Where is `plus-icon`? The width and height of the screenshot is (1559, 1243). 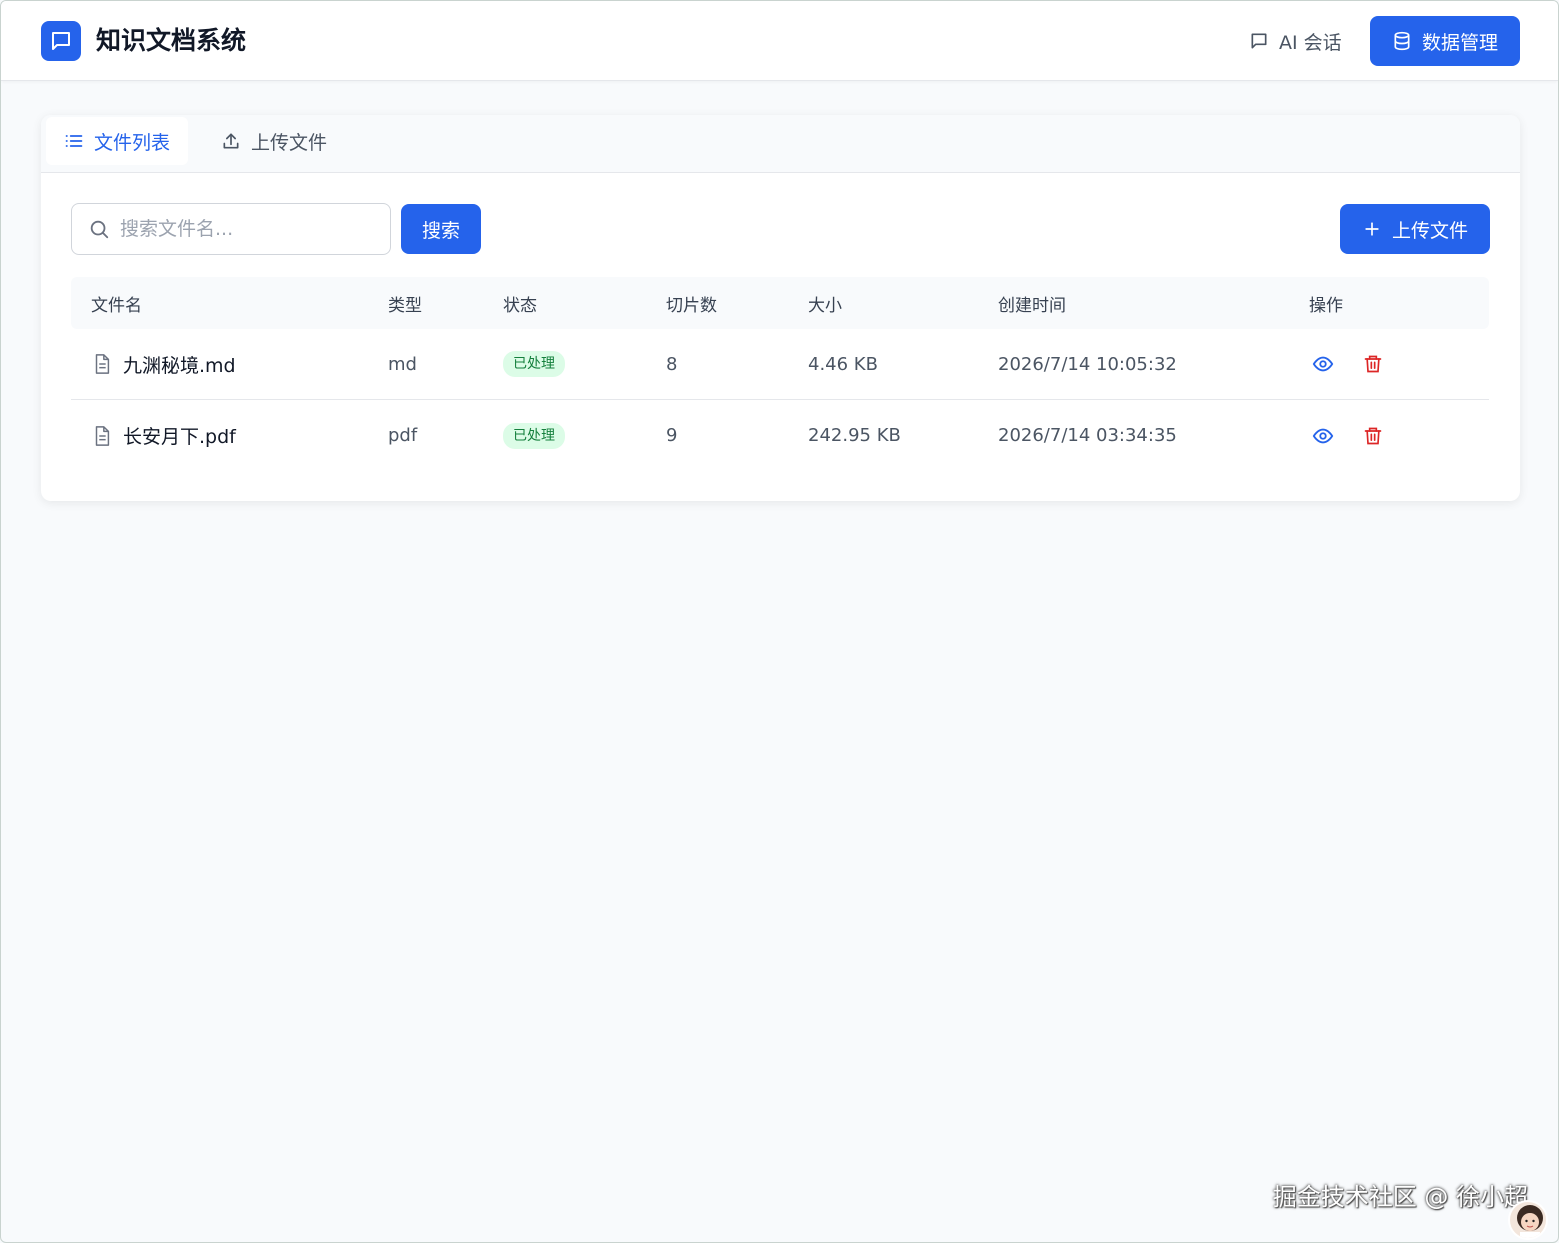 plus-icon is located at coordinates (1372, 229).